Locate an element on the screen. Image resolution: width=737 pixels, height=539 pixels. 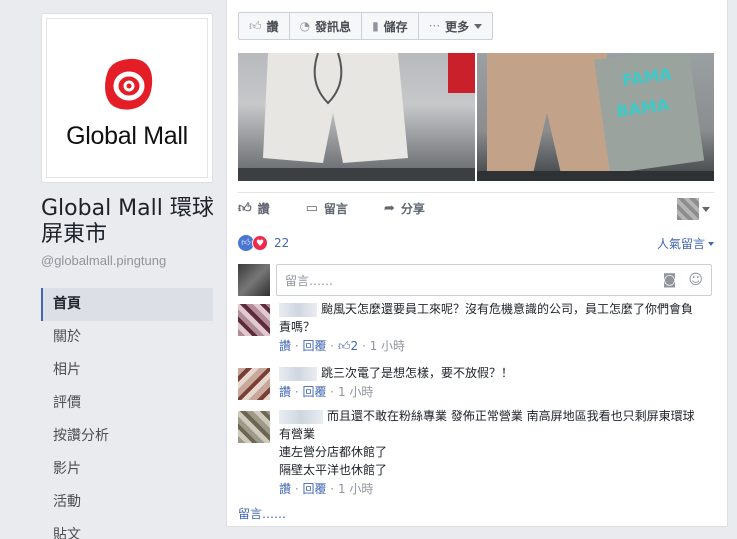
logo-text: Global Mall is located at coordinates (127, 136).